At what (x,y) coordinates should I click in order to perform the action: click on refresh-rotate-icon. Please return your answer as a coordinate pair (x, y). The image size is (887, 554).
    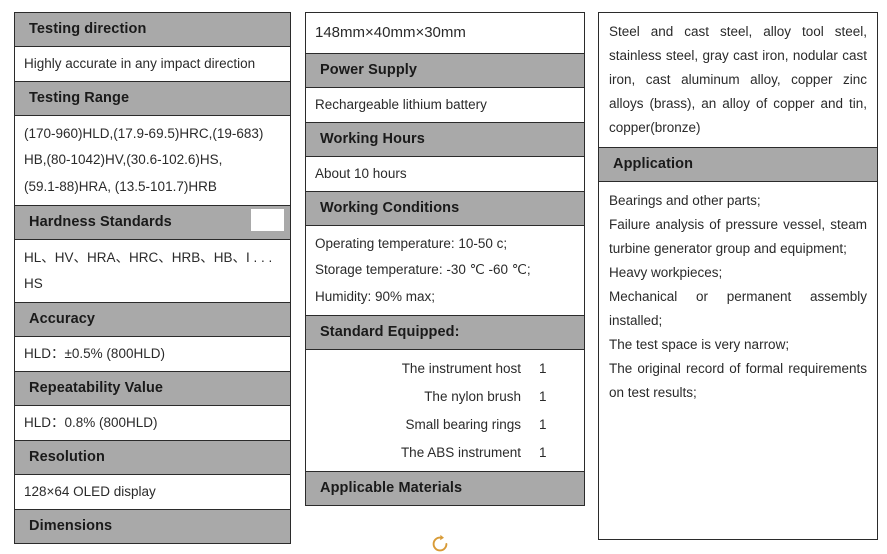
    Looking at the image, I should click on (440, 544).